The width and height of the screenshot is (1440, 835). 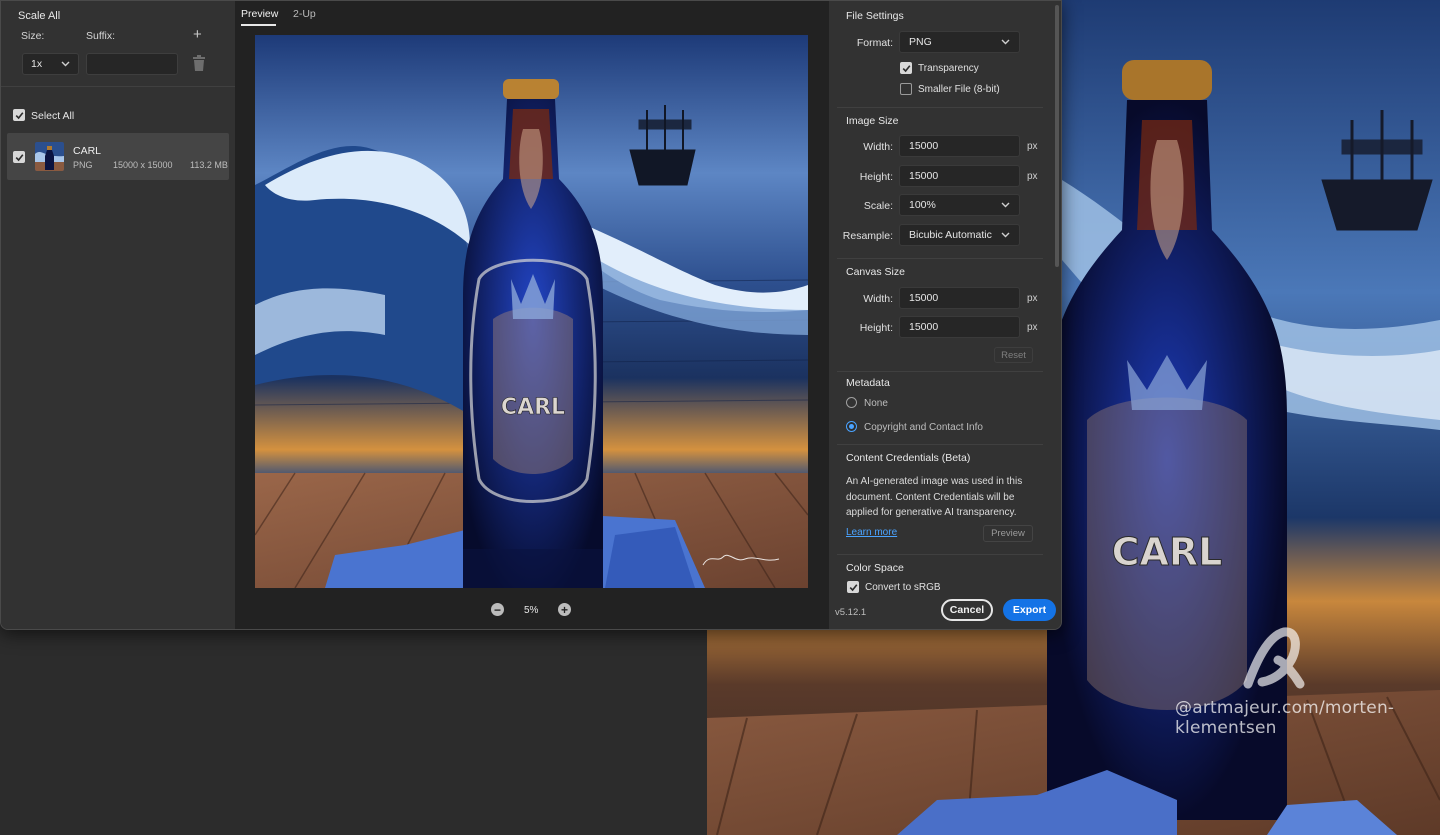 I want to click on export-button: Export, so click(x=1029, y=610).